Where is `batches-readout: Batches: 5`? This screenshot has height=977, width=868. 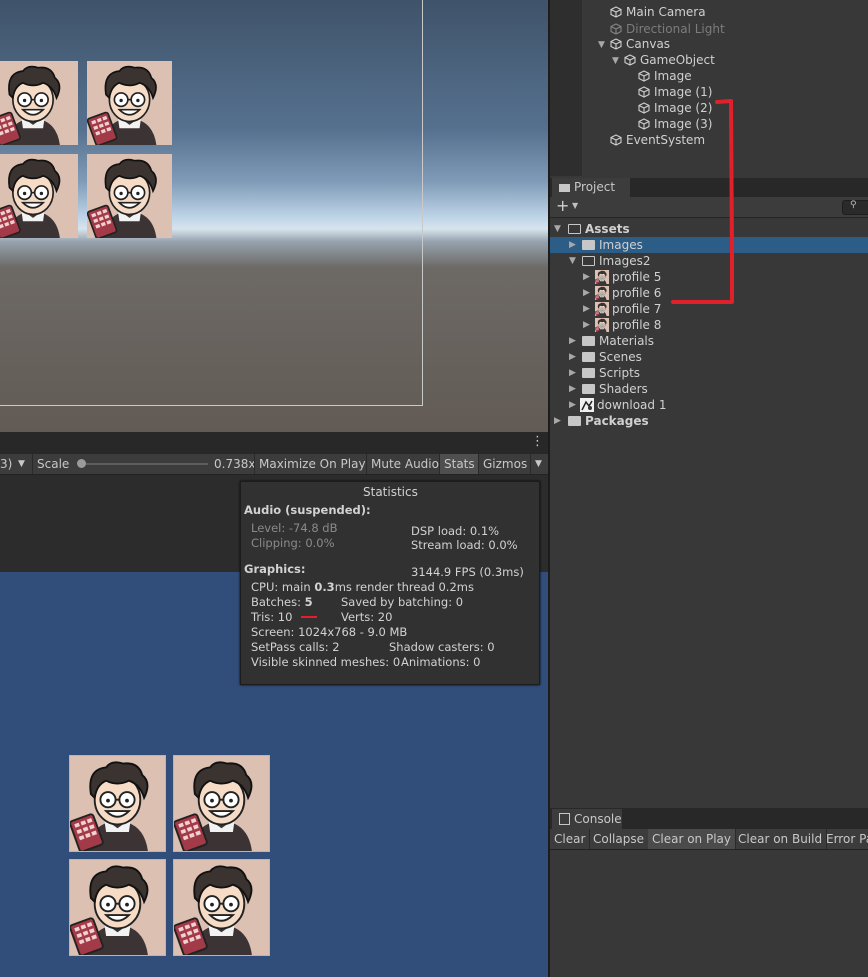
batches-readout: Batches: 5 is located at coordinates (282, 602).